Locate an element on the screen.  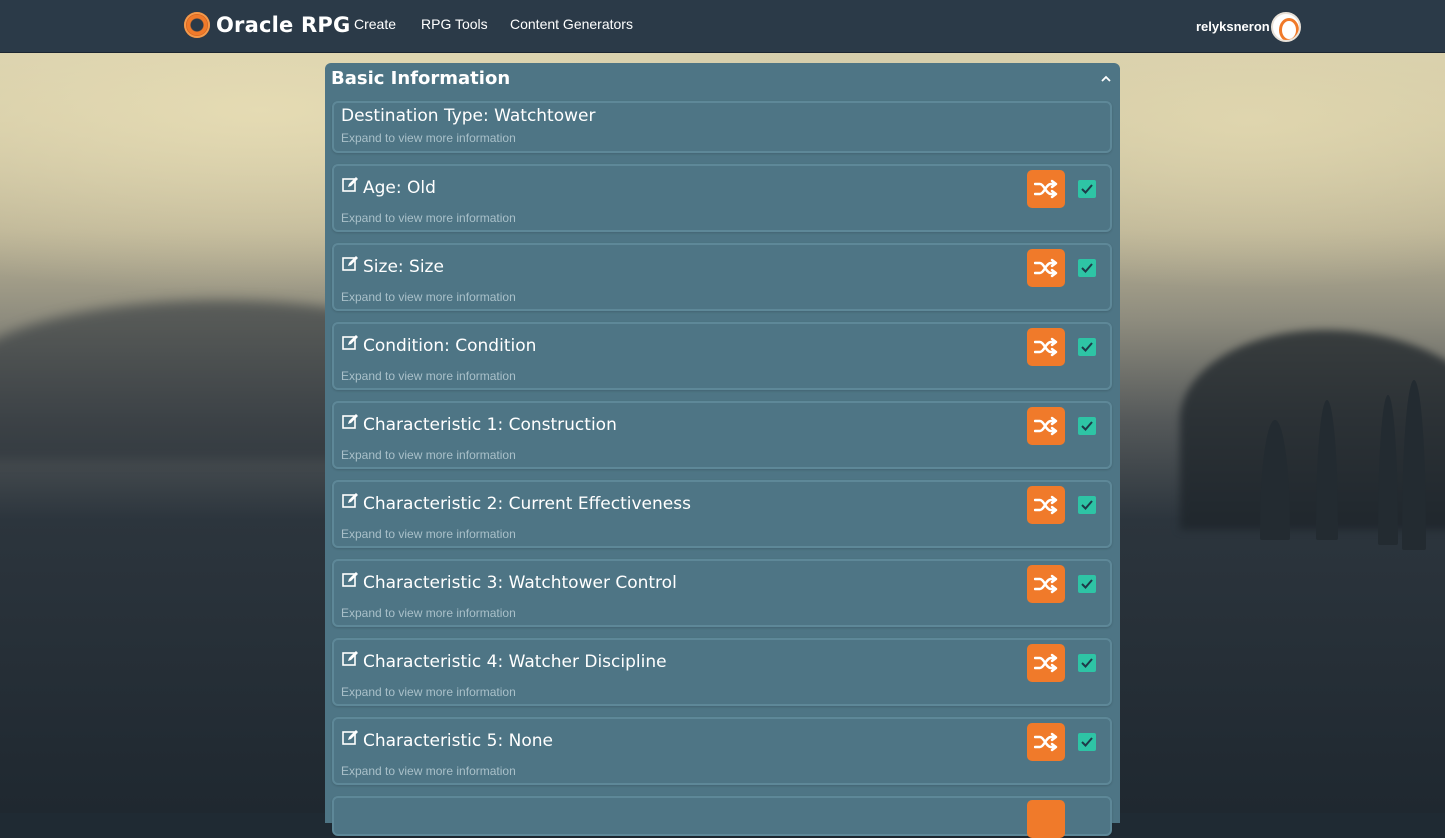
oracle-rpg-logo-icon is located at coordinates (197, 25).